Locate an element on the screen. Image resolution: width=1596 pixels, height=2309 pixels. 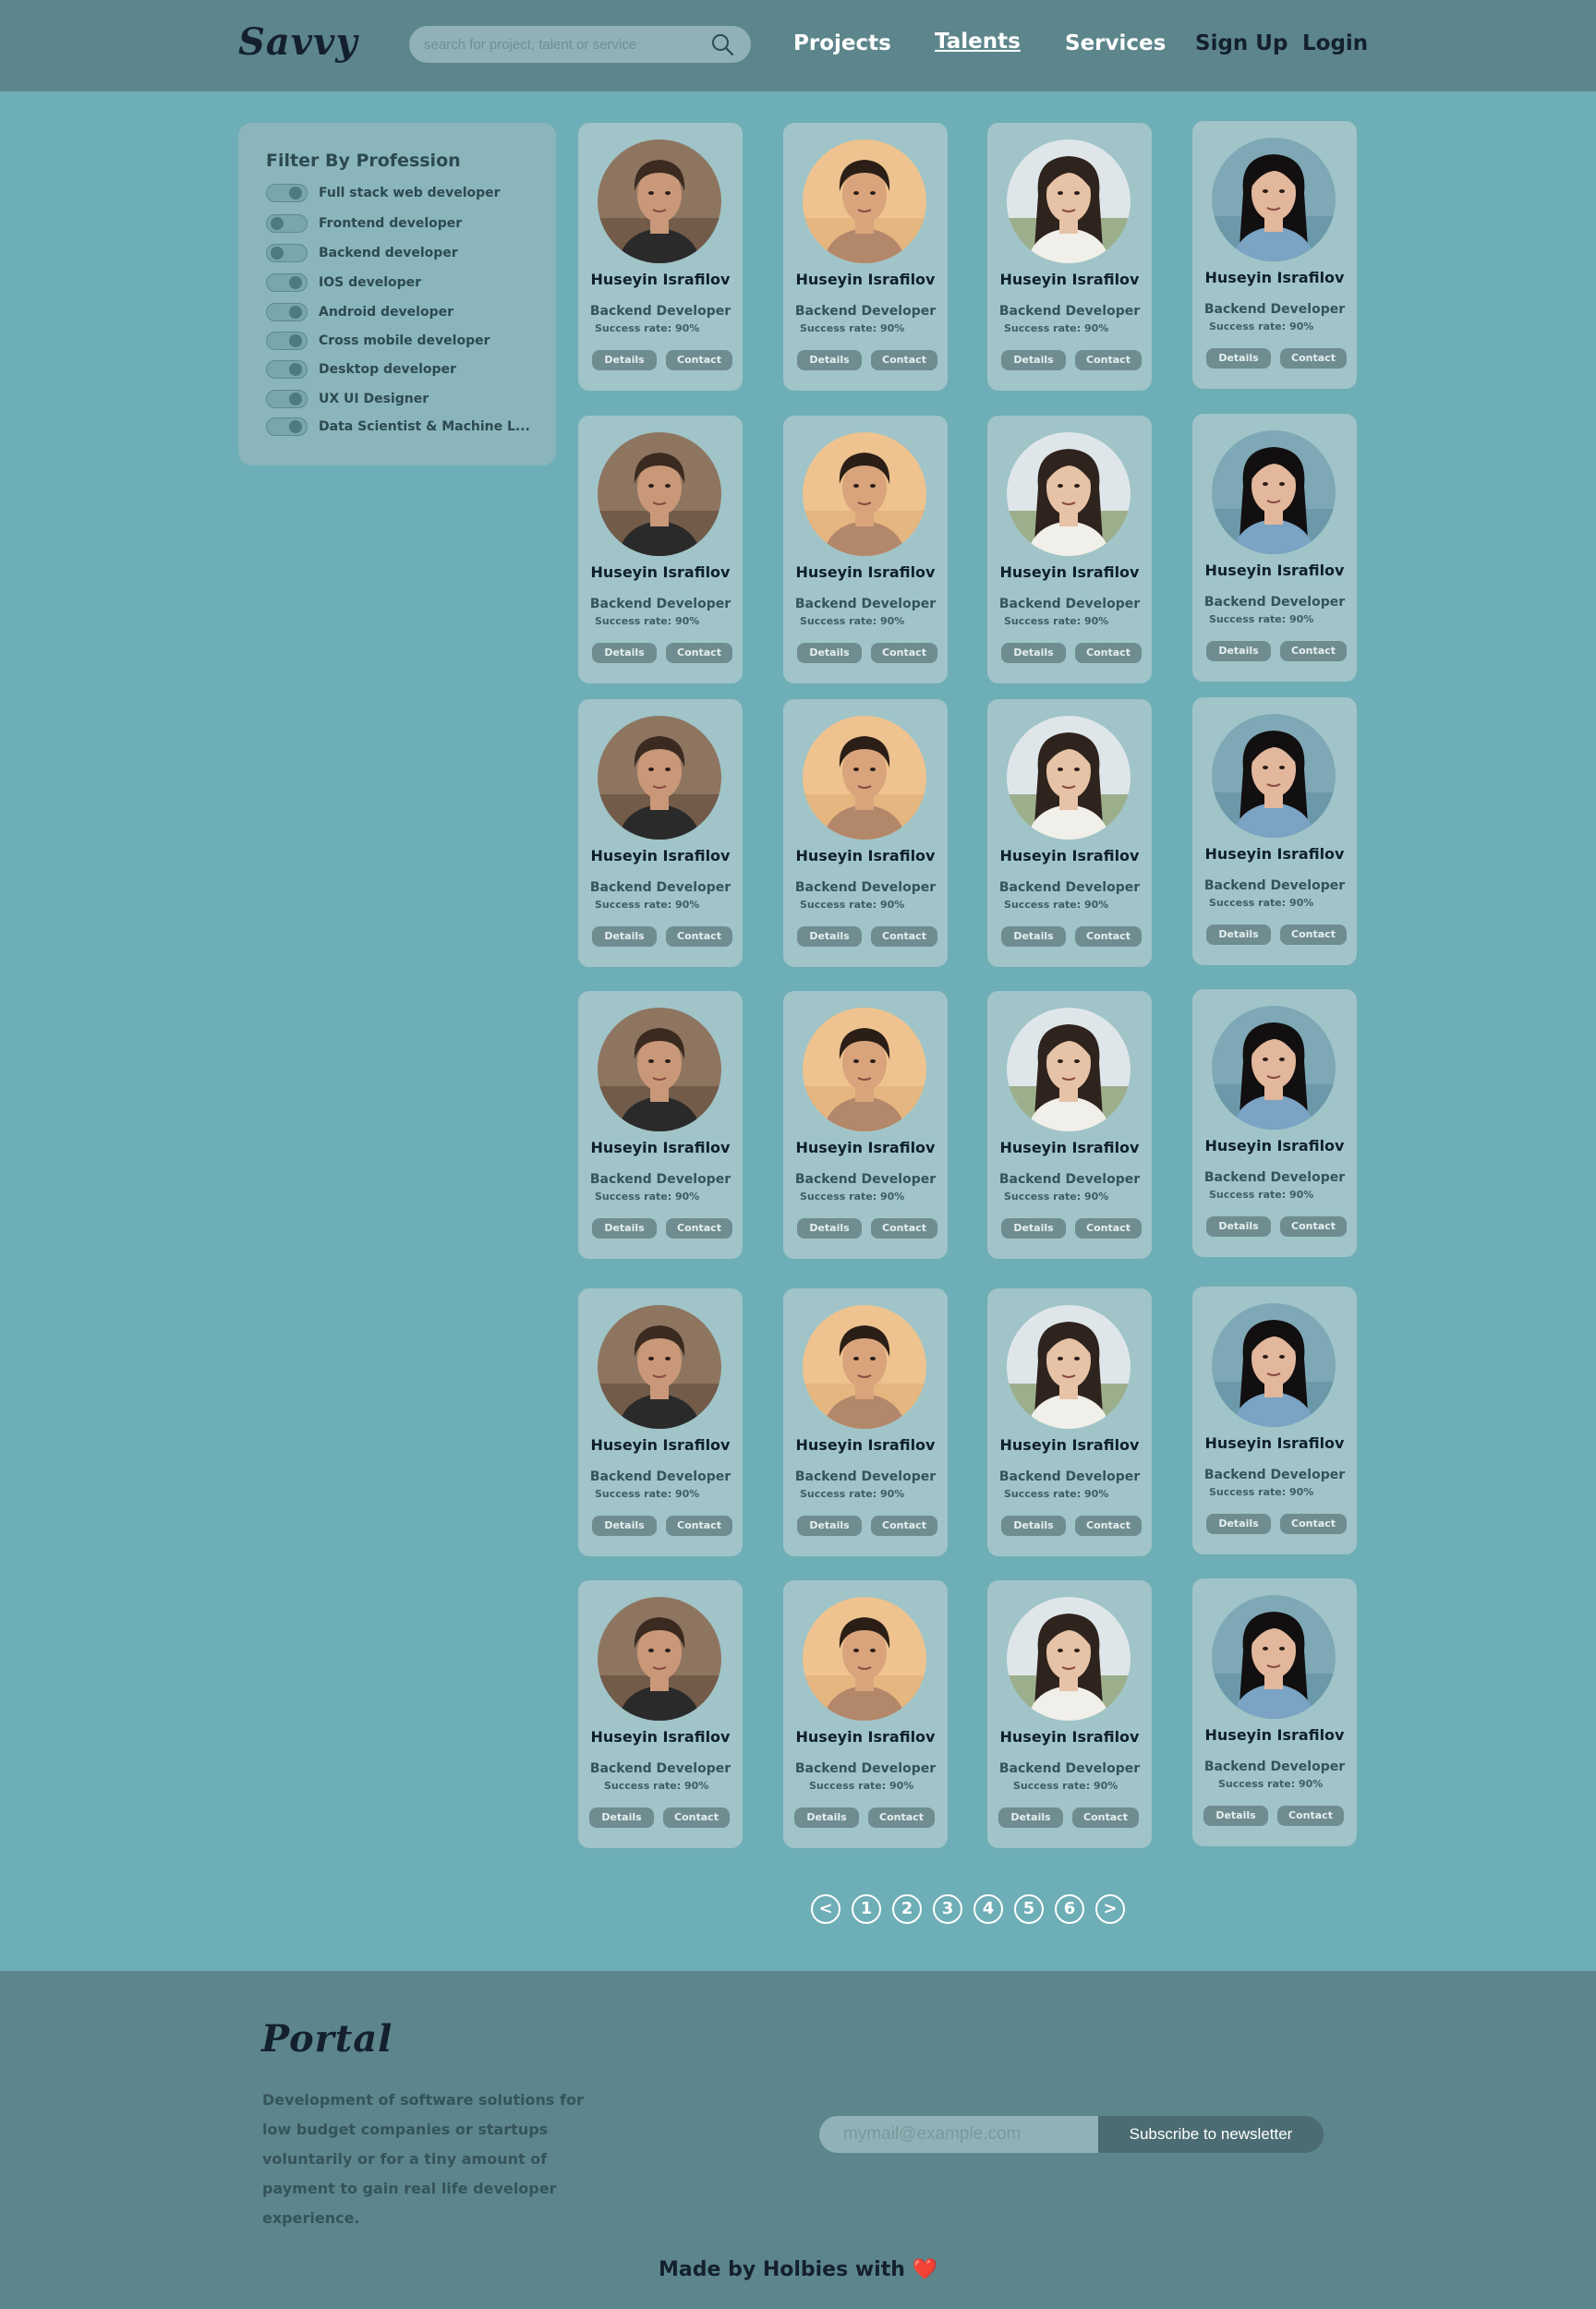
page-3-button: 3 is located at coordinates (947, 1909).